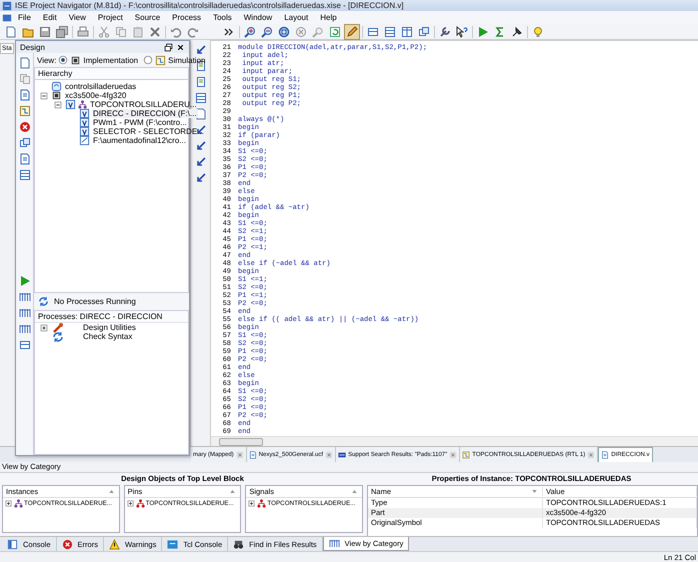 Image resolution: width=698 pixels, height=562 pixels. I want to click on refresh-icon, so click(335, 31).